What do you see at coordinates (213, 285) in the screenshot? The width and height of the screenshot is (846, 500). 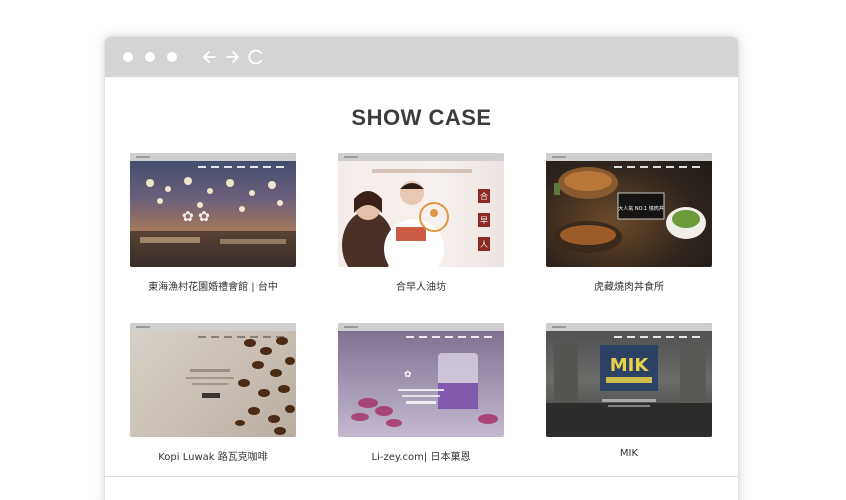 I see `case-caption: 東海漁村花園婚禮會館 | 台中` at bounding box center [213, 285].